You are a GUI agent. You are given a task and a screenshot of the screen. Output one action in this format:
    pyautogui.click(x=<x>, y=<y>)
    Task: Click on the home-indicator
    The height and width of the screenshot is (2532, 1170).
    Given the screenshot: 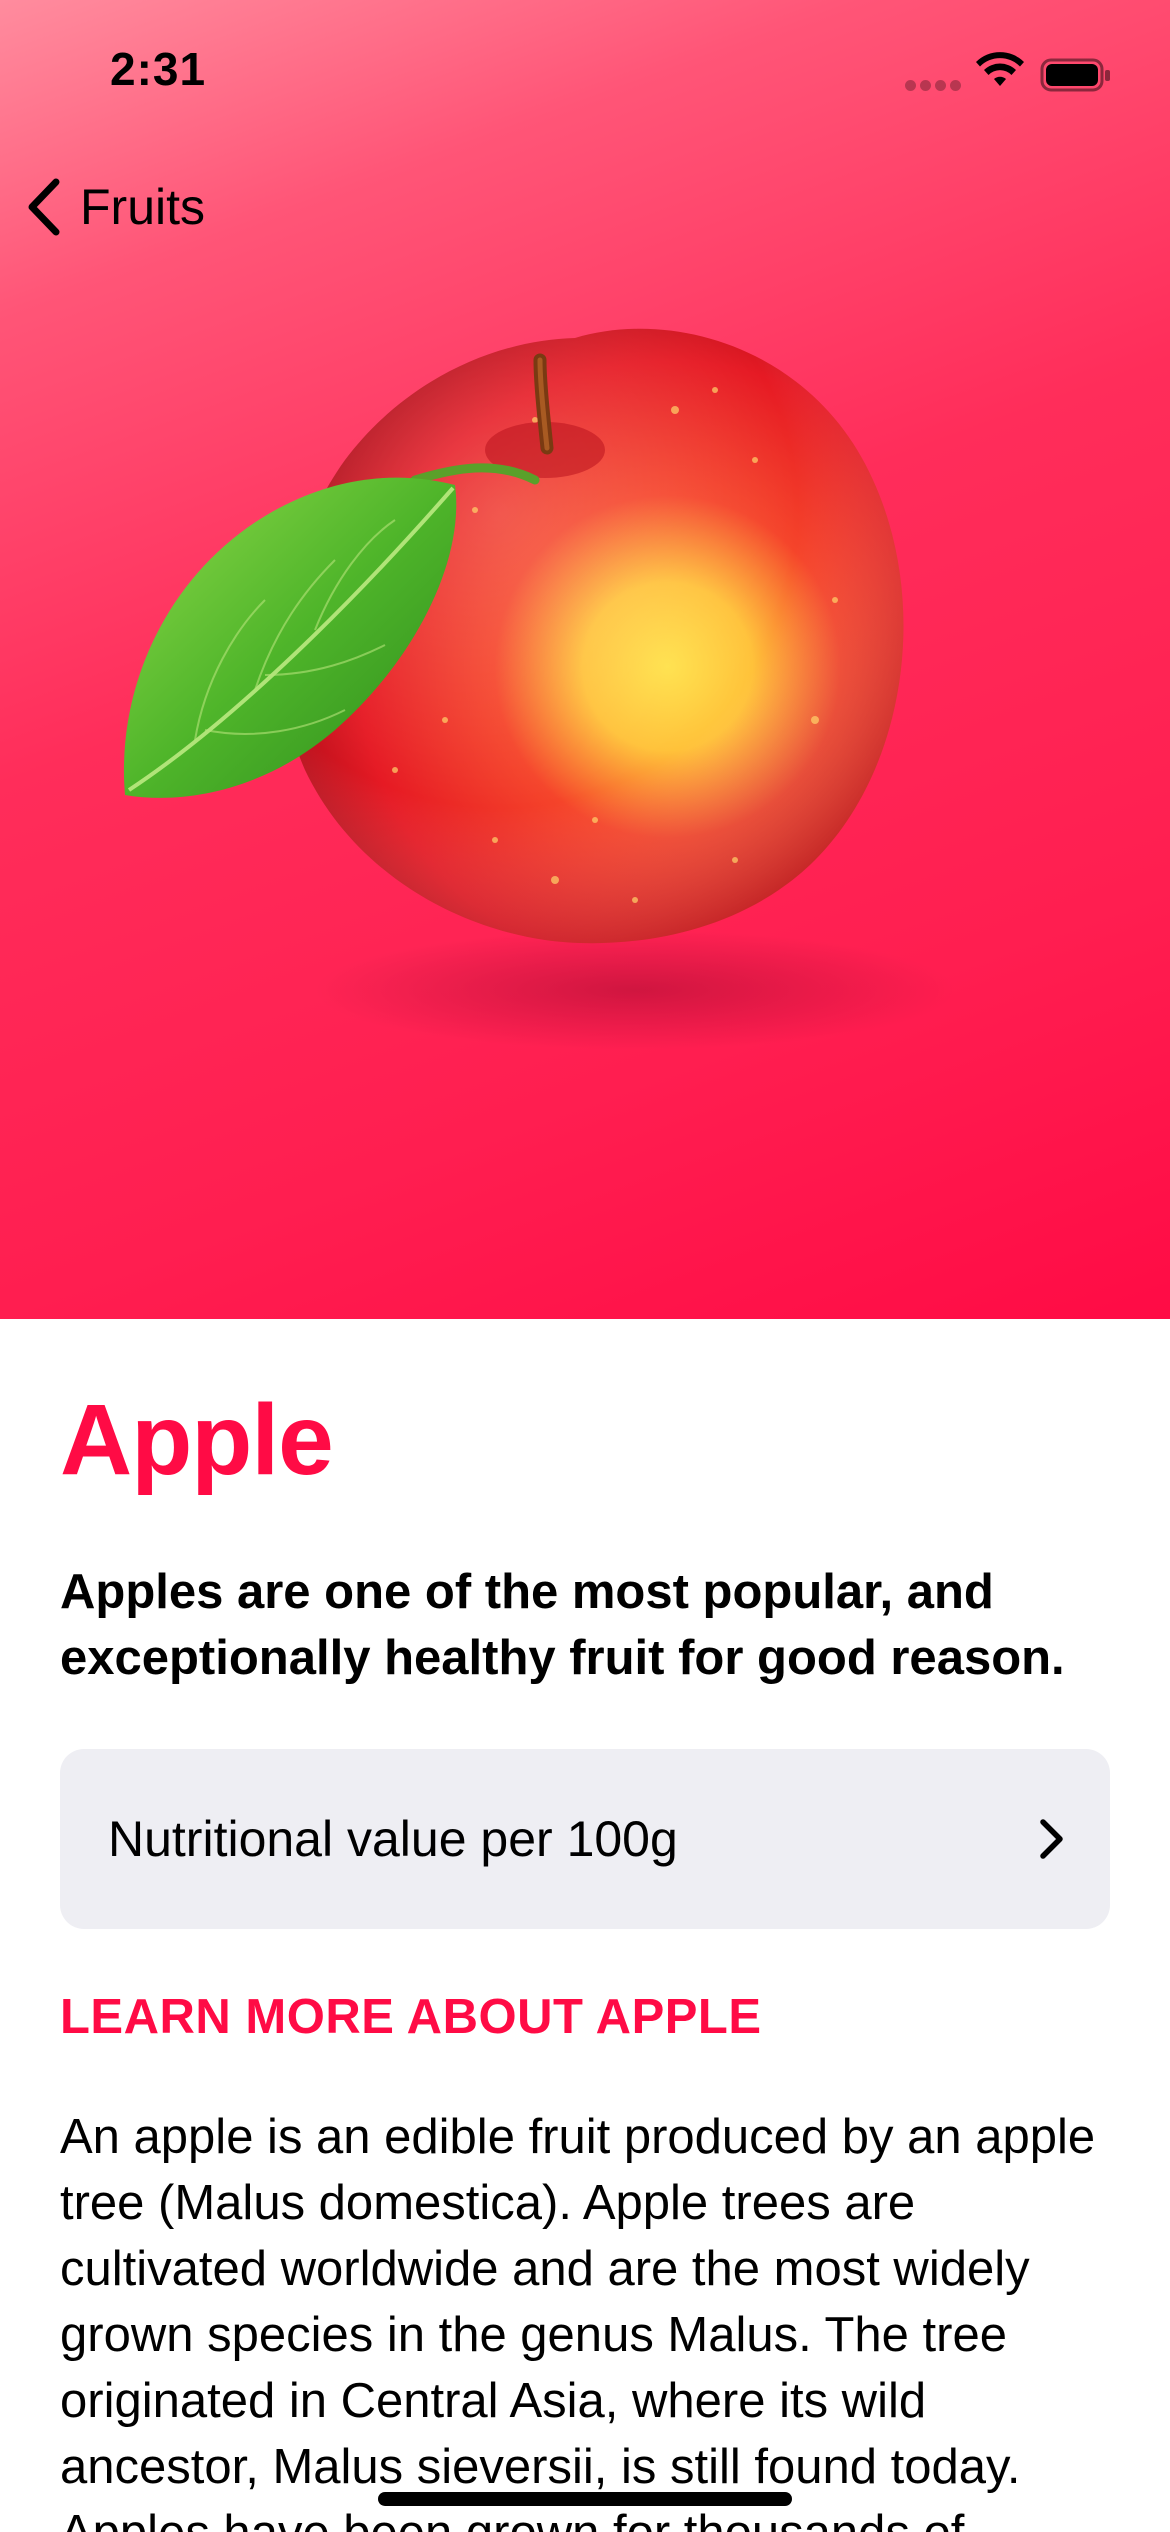 What is the action you would take?
    pyautogui.click(x=585, y=2499)
    